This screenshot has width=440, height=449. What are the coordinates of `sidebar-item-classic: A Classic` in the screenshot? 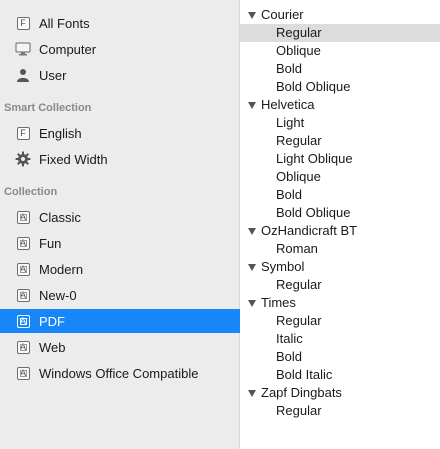 It's located at (120, 217).